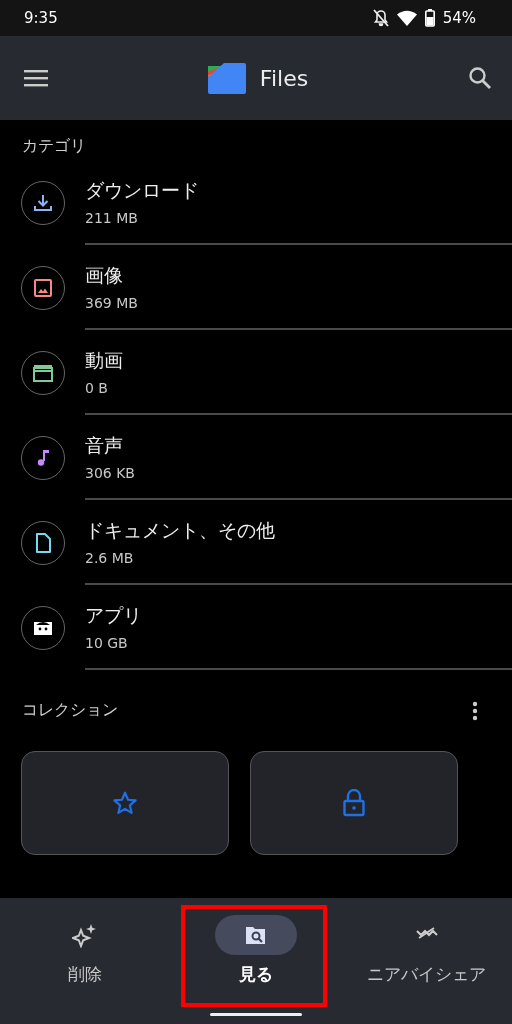 This screenshot has height=1024, width=512. What do you see at coordinates (406, 18) in the screenshot?
I see `wifi-icon` at bounding box center [406, 18].